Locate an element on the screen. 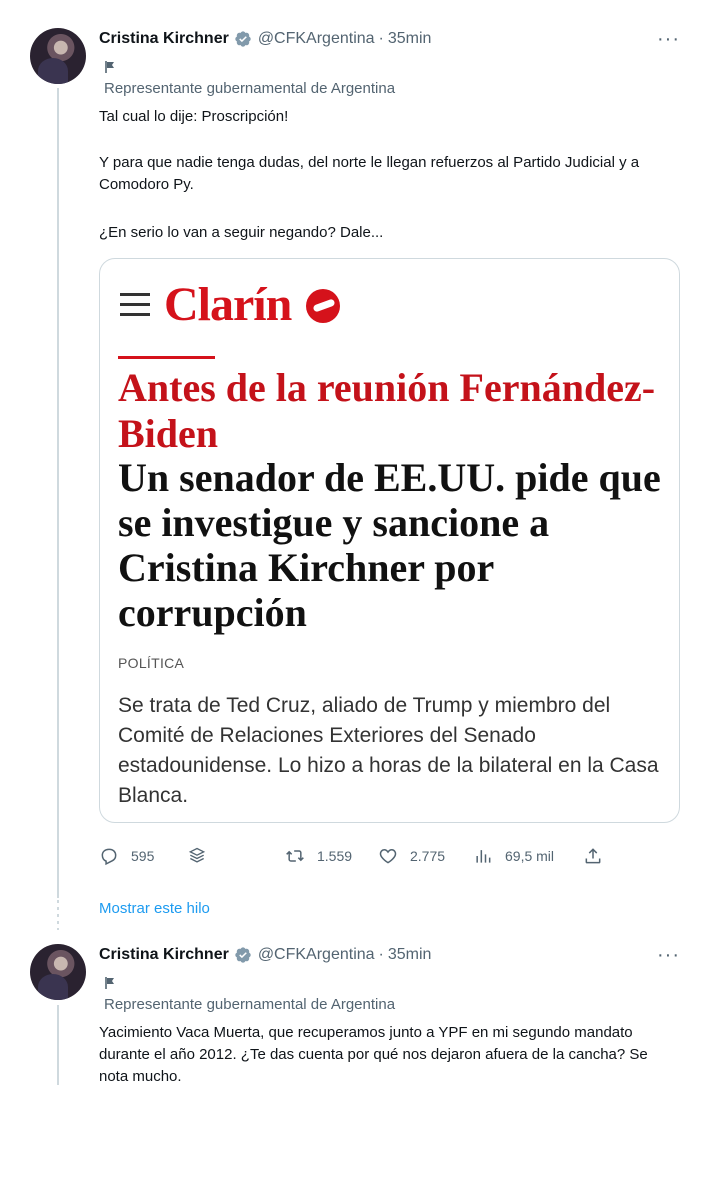  views-button: 69,5 mil is located at coordinates (513, 856).